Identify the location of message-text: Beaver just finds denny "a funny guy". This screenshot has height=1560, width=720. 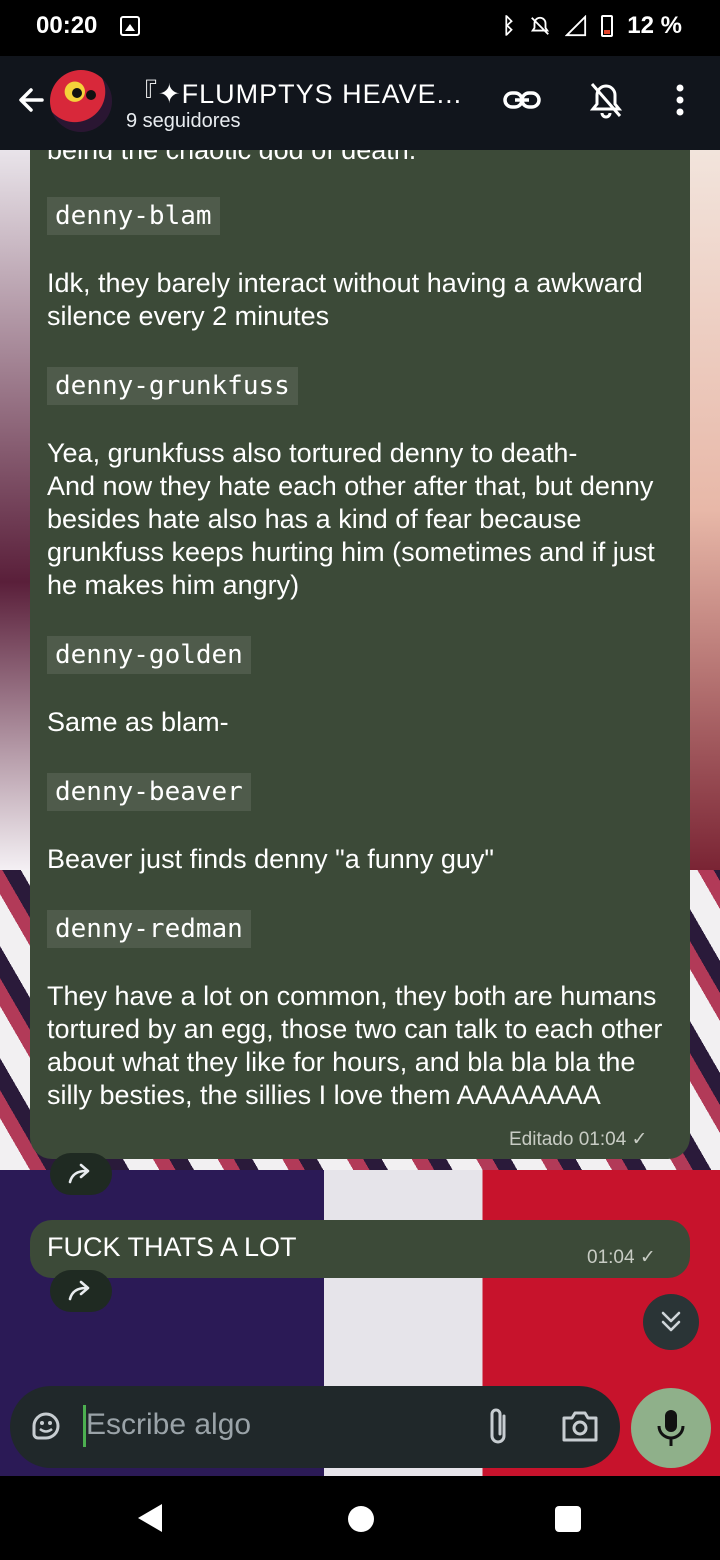
(270, 859).